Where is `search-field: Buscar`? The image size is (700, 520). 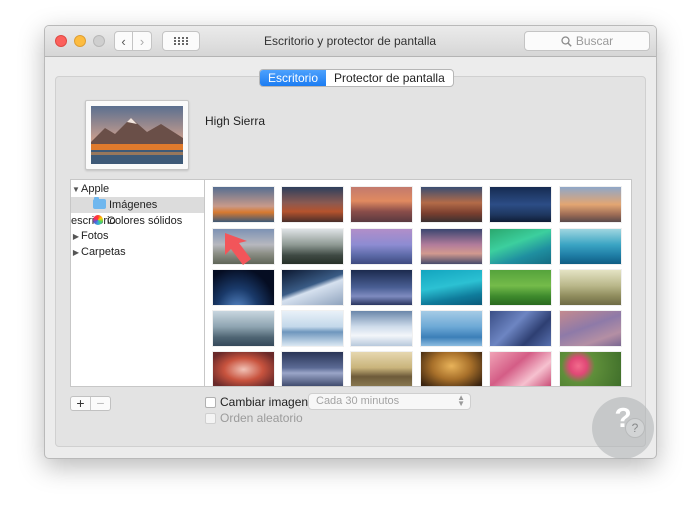 search-field: Buscar is located at coordinates (587, 41).